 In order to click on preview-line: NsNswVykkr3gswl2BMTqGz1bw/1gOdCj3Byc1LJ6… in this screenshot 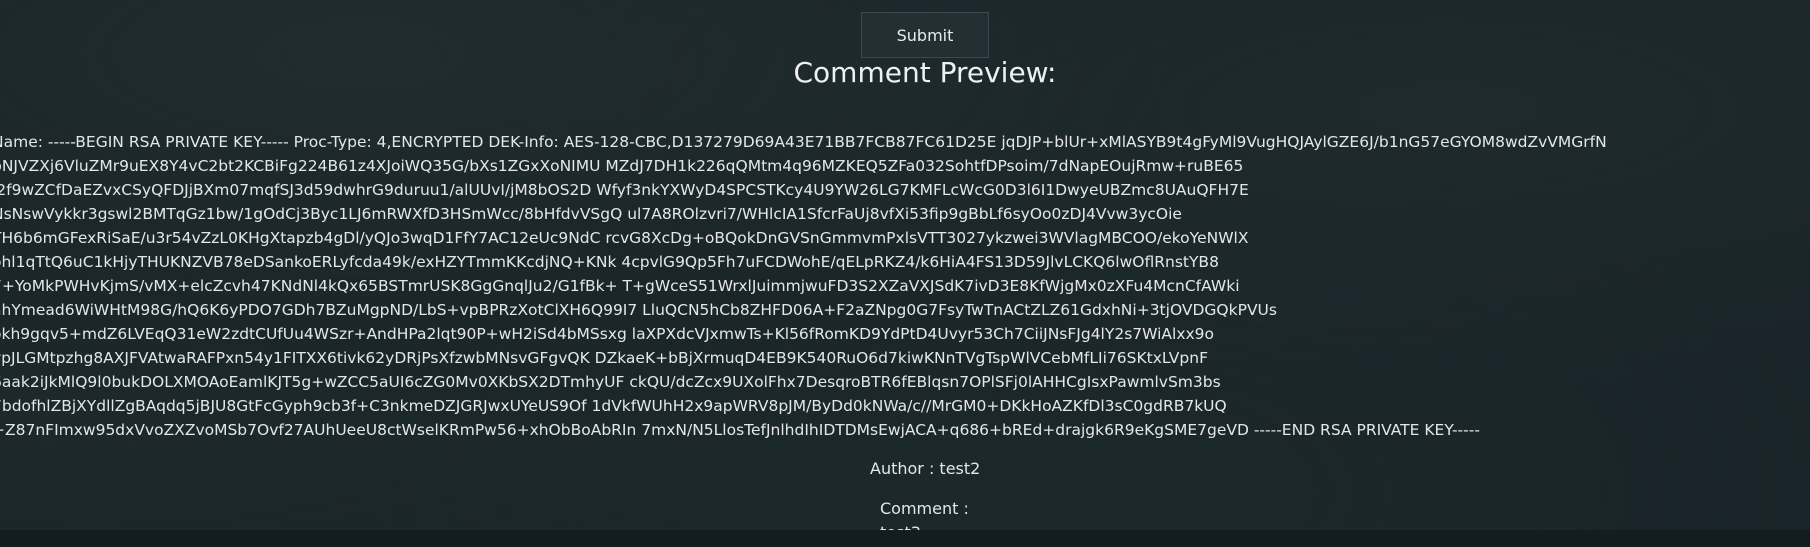, I will do `click(591, 214)`.